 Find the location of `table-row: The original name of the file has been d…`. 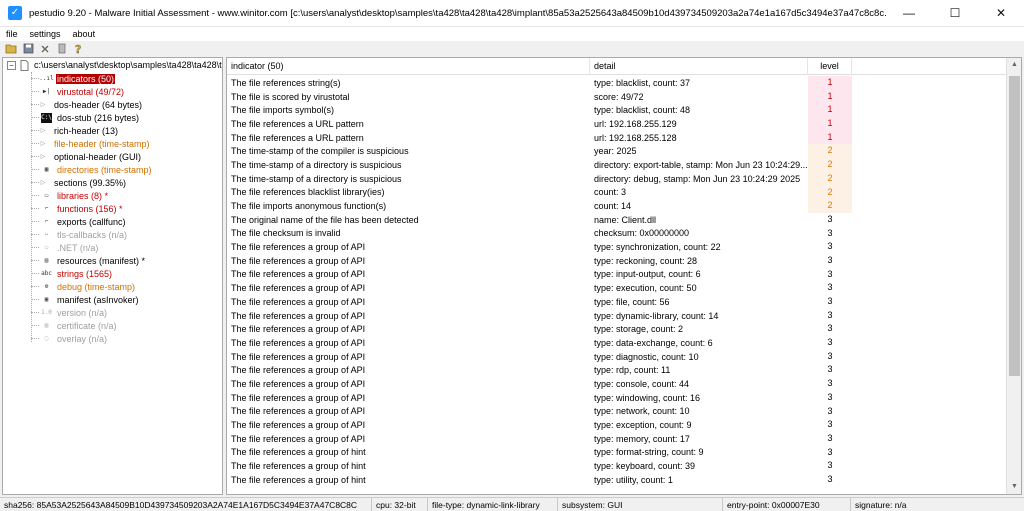

table-row: The original name of the file has been d… is located at coordinates (617, 220).